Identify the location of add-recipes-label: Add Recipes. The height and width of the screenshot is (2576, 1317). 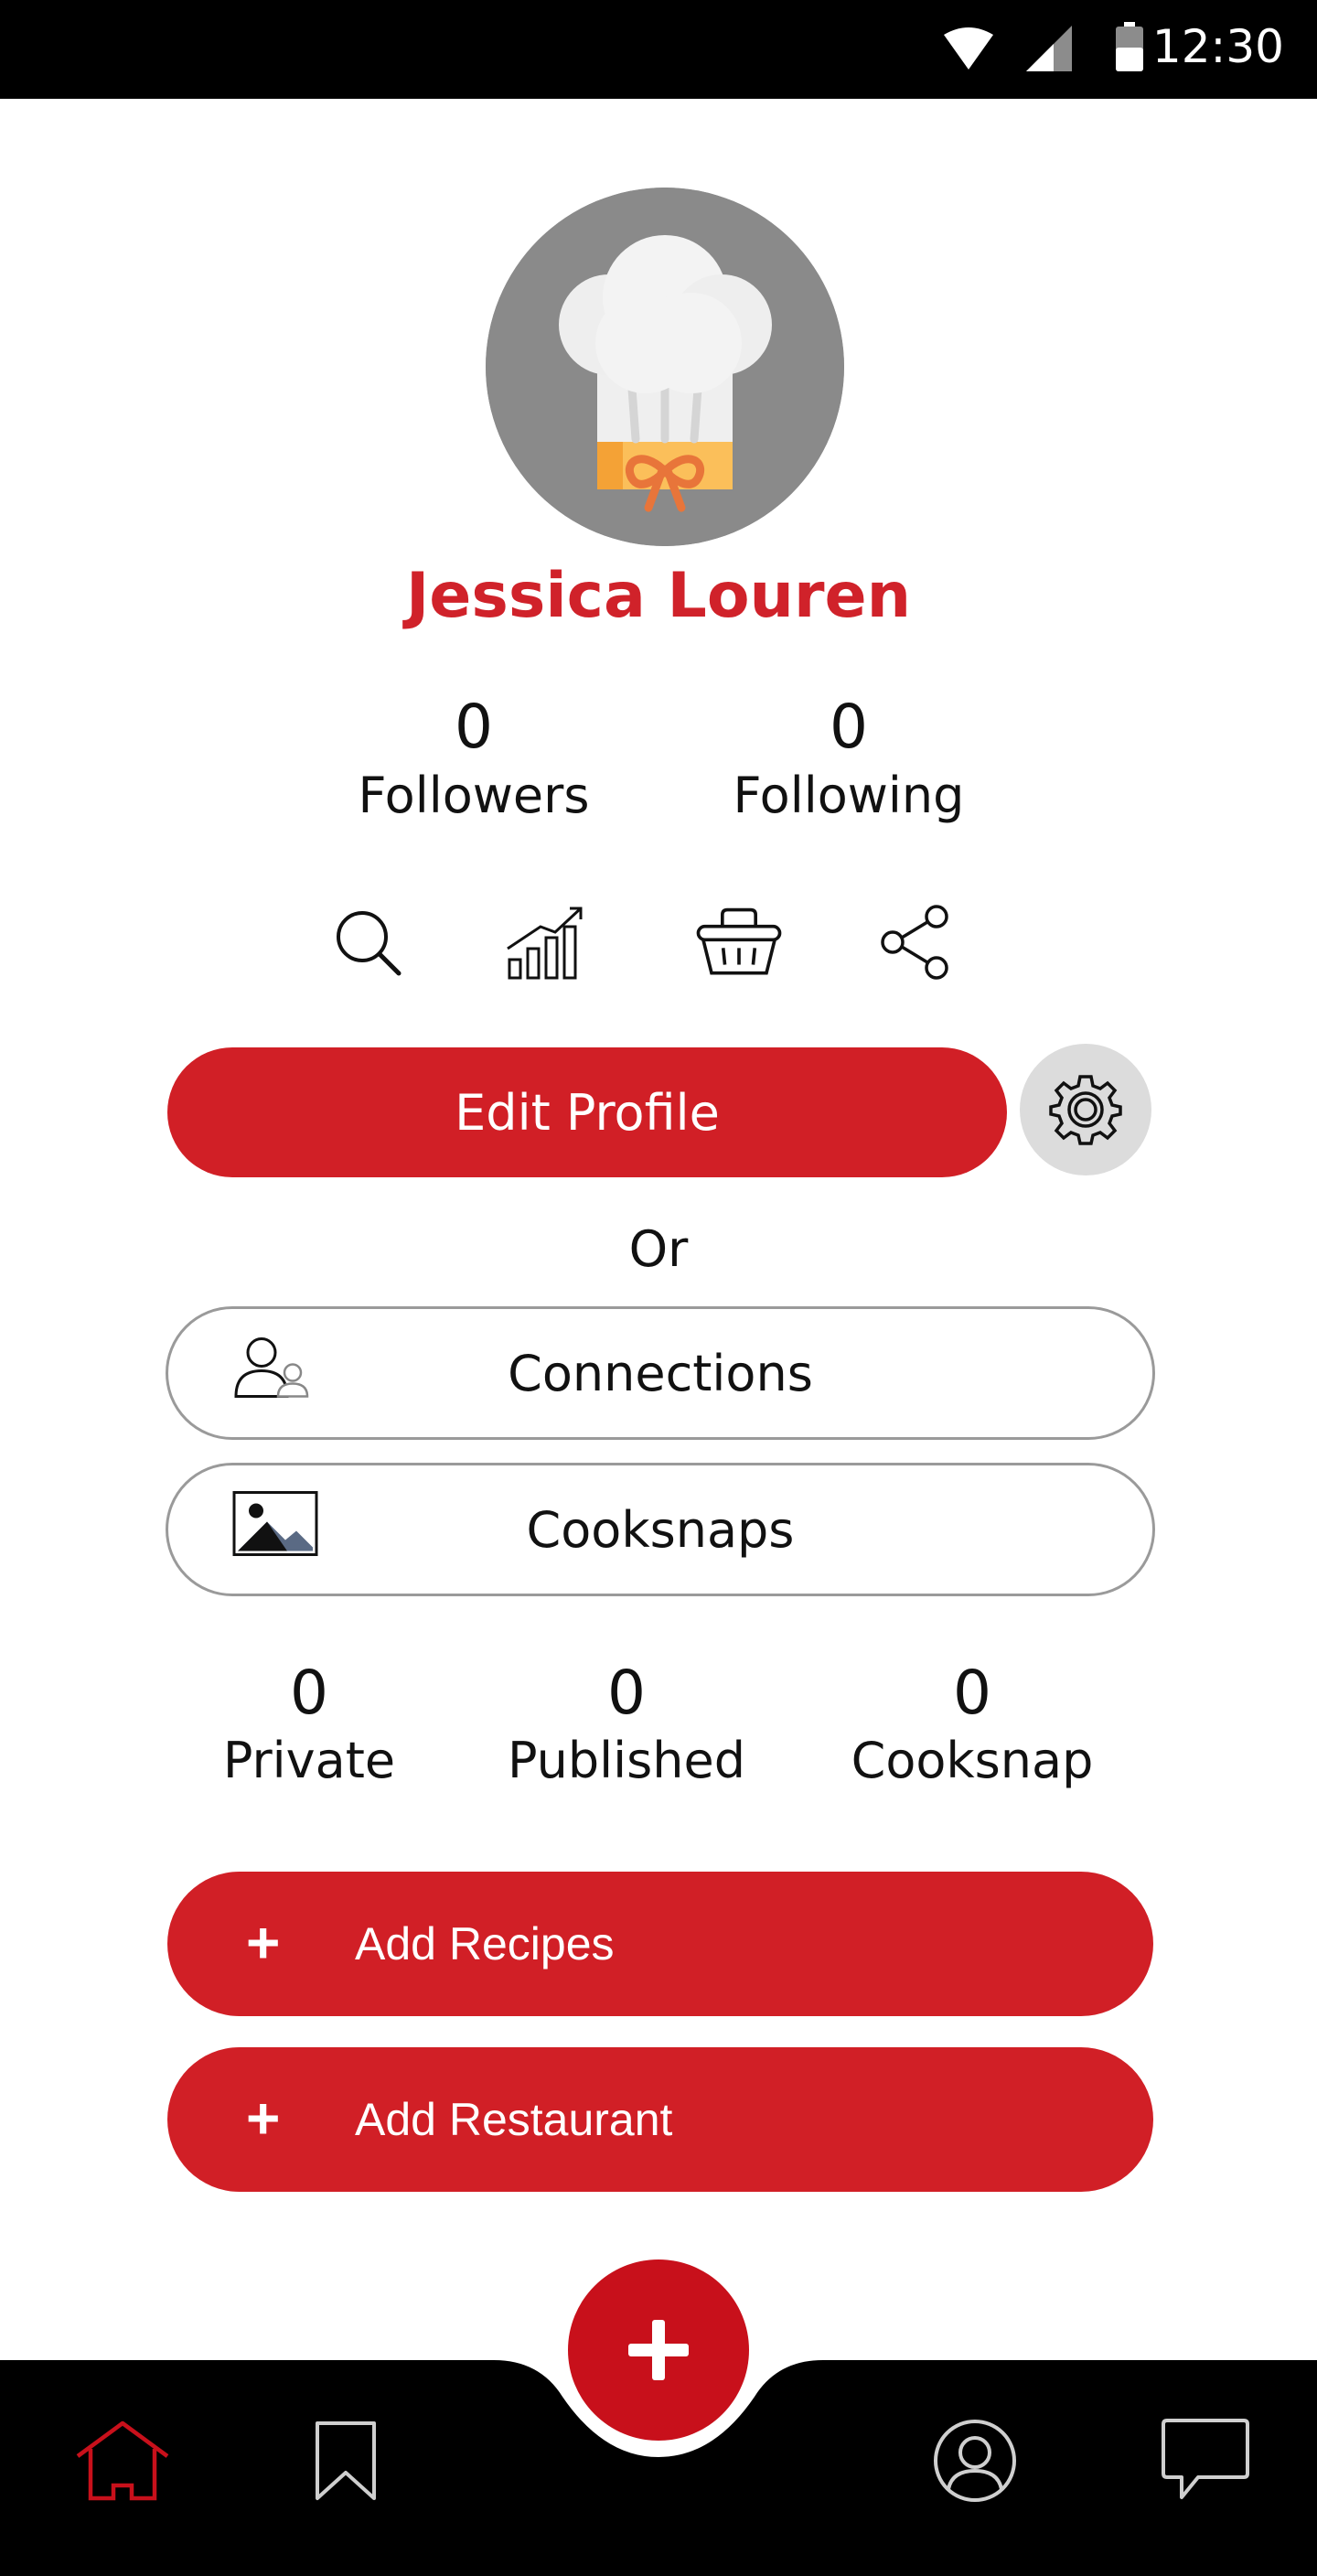
(485, 1944).